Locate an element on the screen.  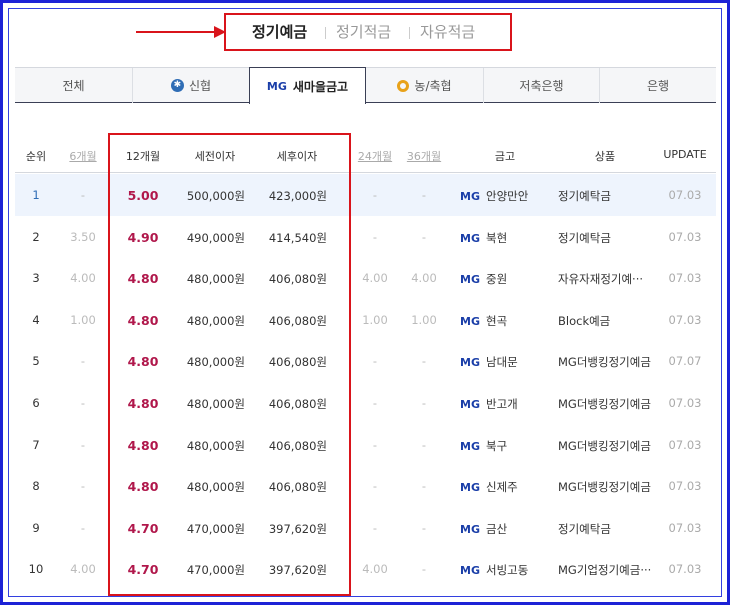
tab-nonghyup: 농/축협 is located at coordinates (424, 85).